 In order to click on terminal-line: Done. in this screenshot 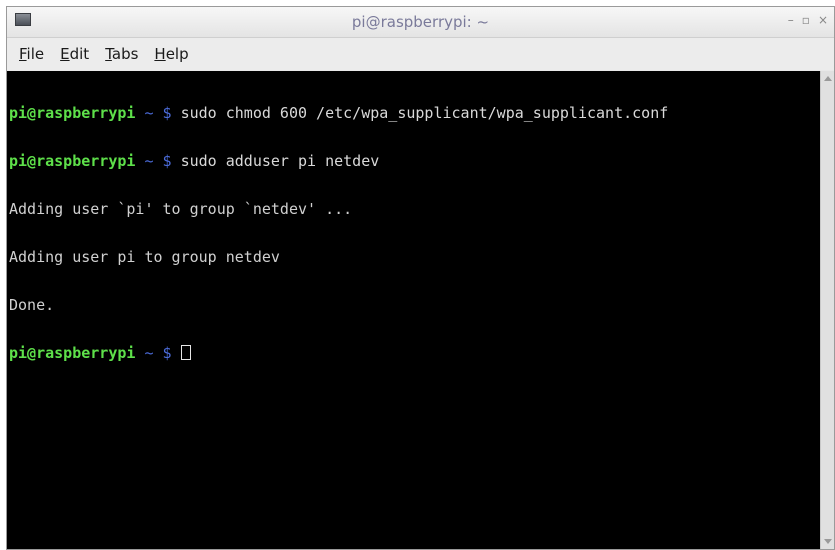, I will do `click(32, 305)`.